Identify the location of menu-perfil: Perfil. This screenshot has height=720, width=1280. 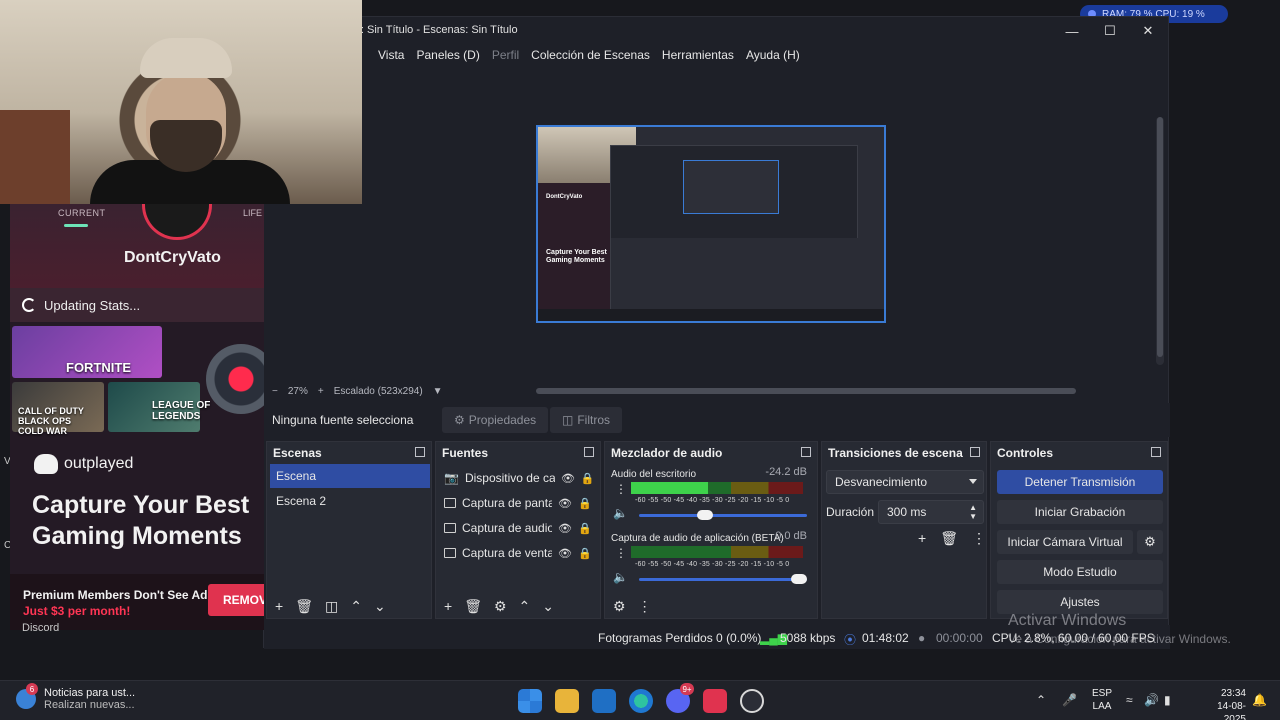
(505, 55).